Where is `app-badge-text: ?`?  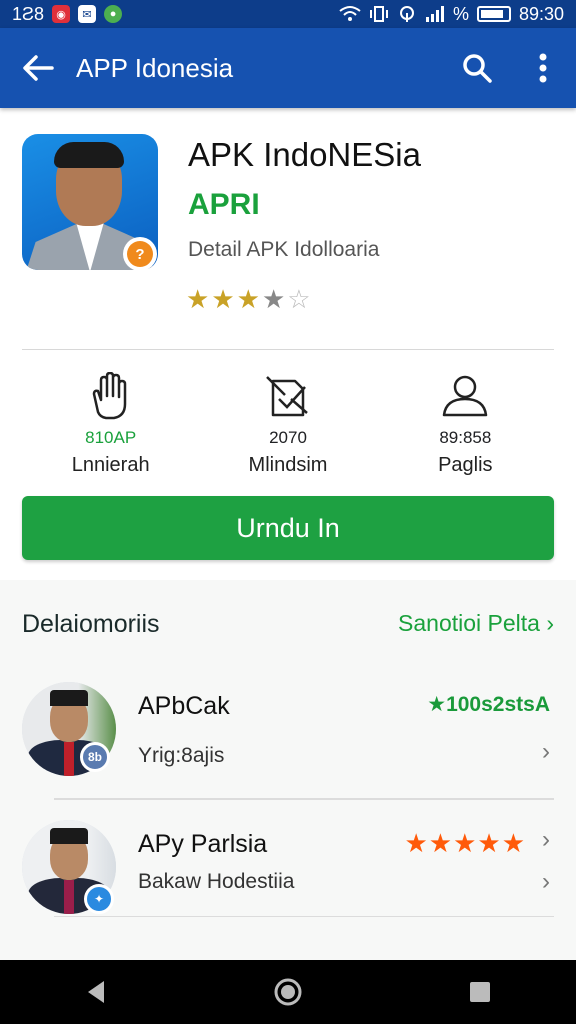
app-badge-text: ? is located at coordinates (140, 254).